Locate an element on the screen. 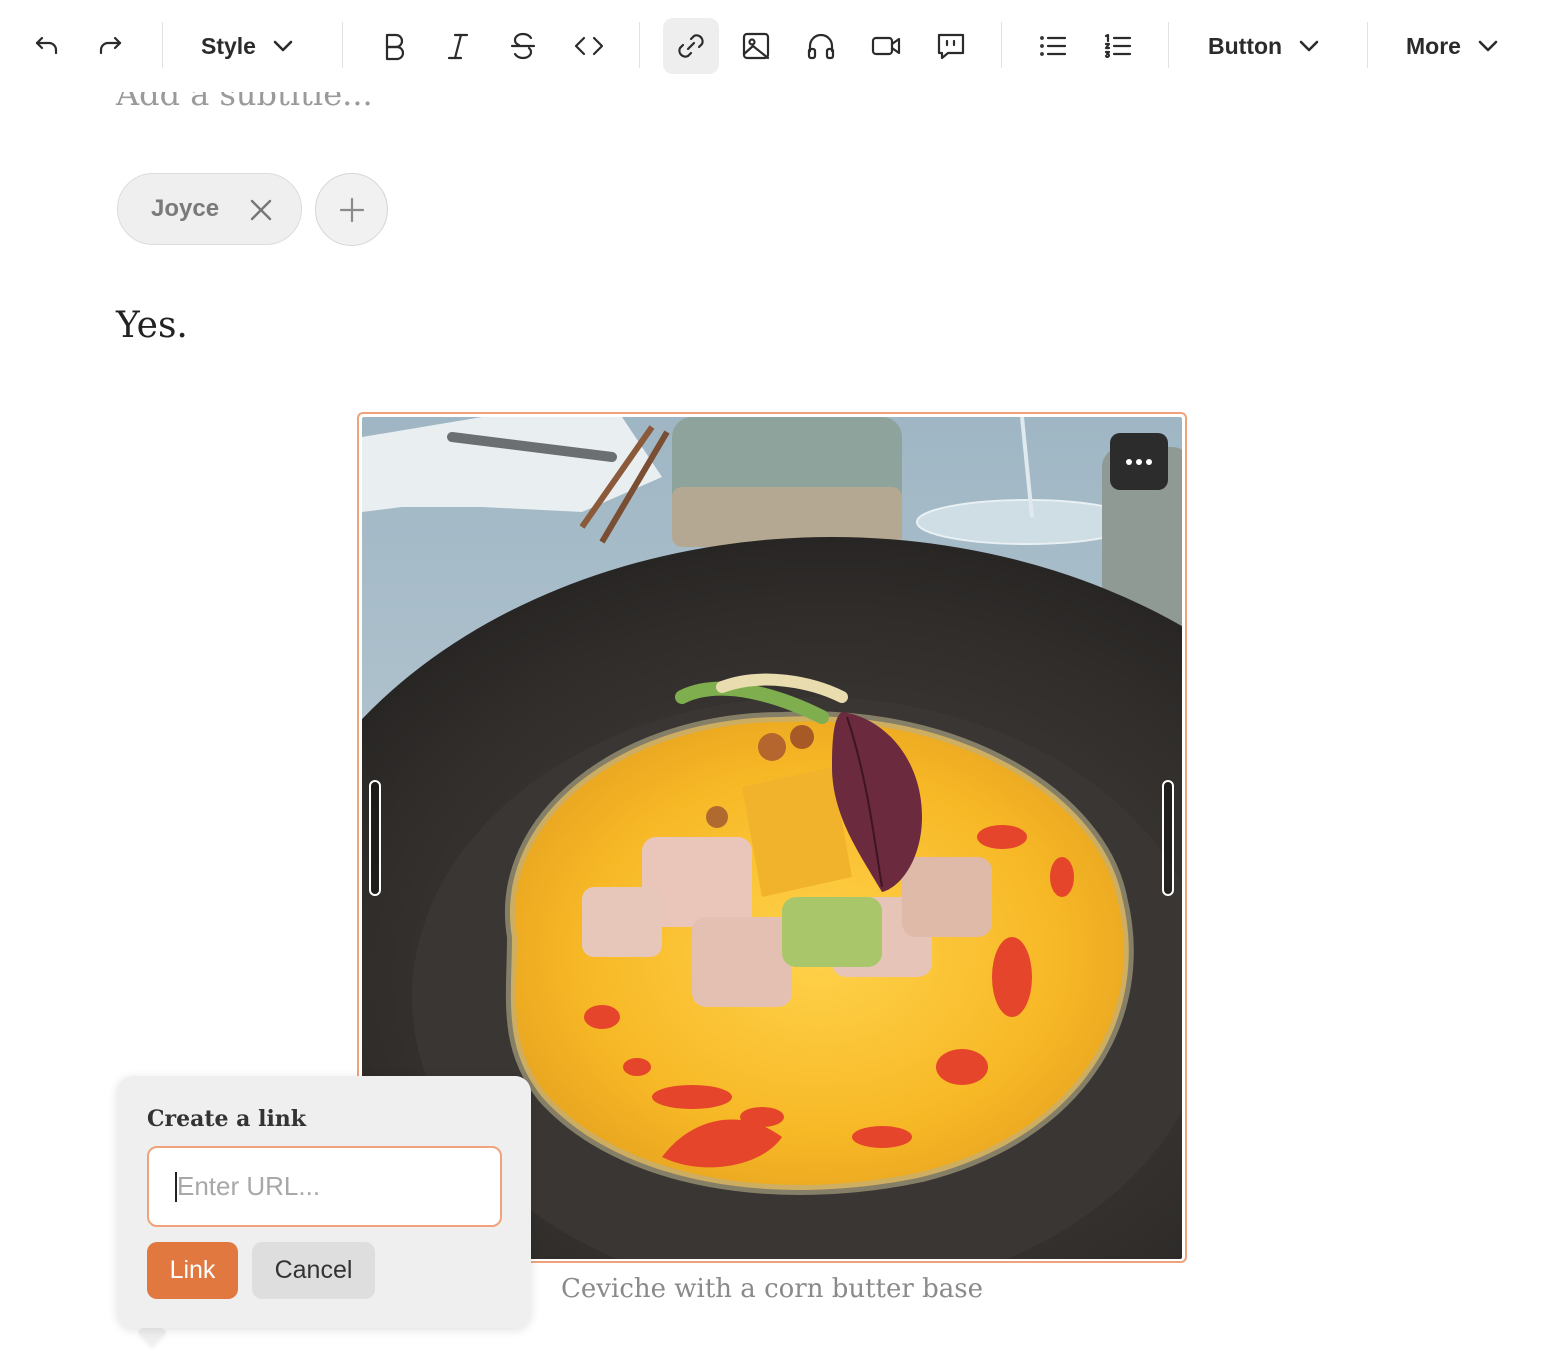 This screenshot has width=1546, height=1358. button-dropdown-label: Button is located at coordinates (1245, 45).